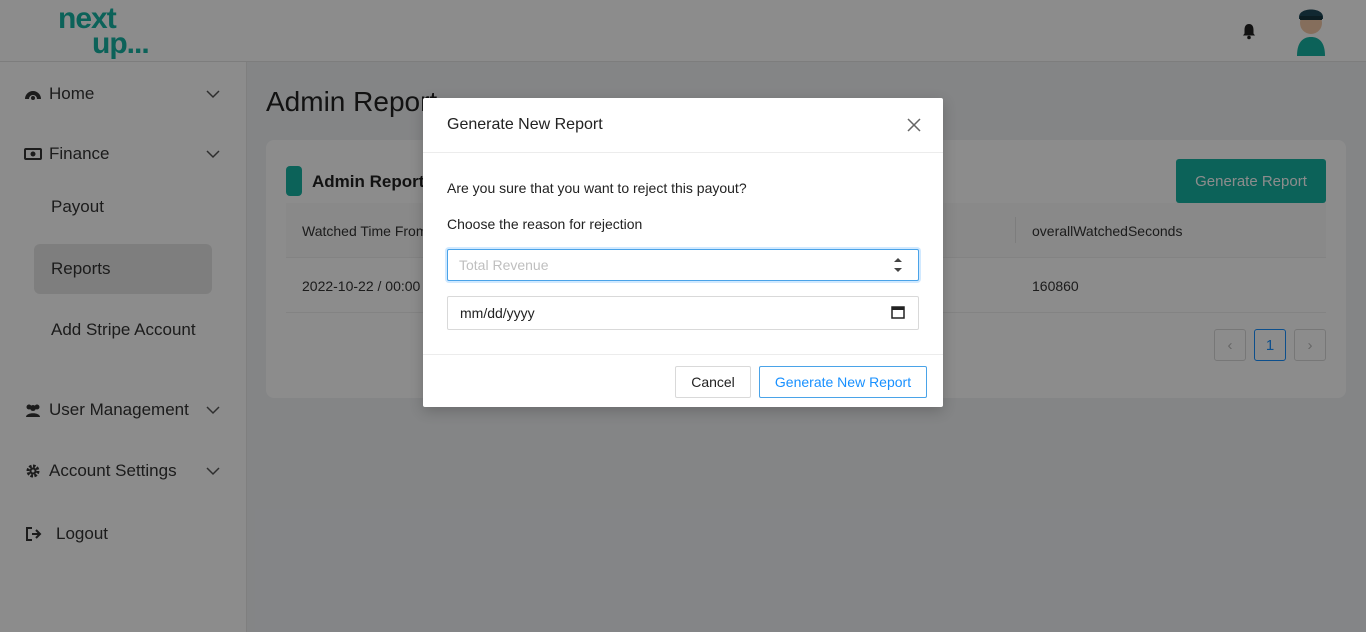  What do you see at coordinates (914, 125) in the screenshot?
I see `close-icon` at bounding box center [914, 125].